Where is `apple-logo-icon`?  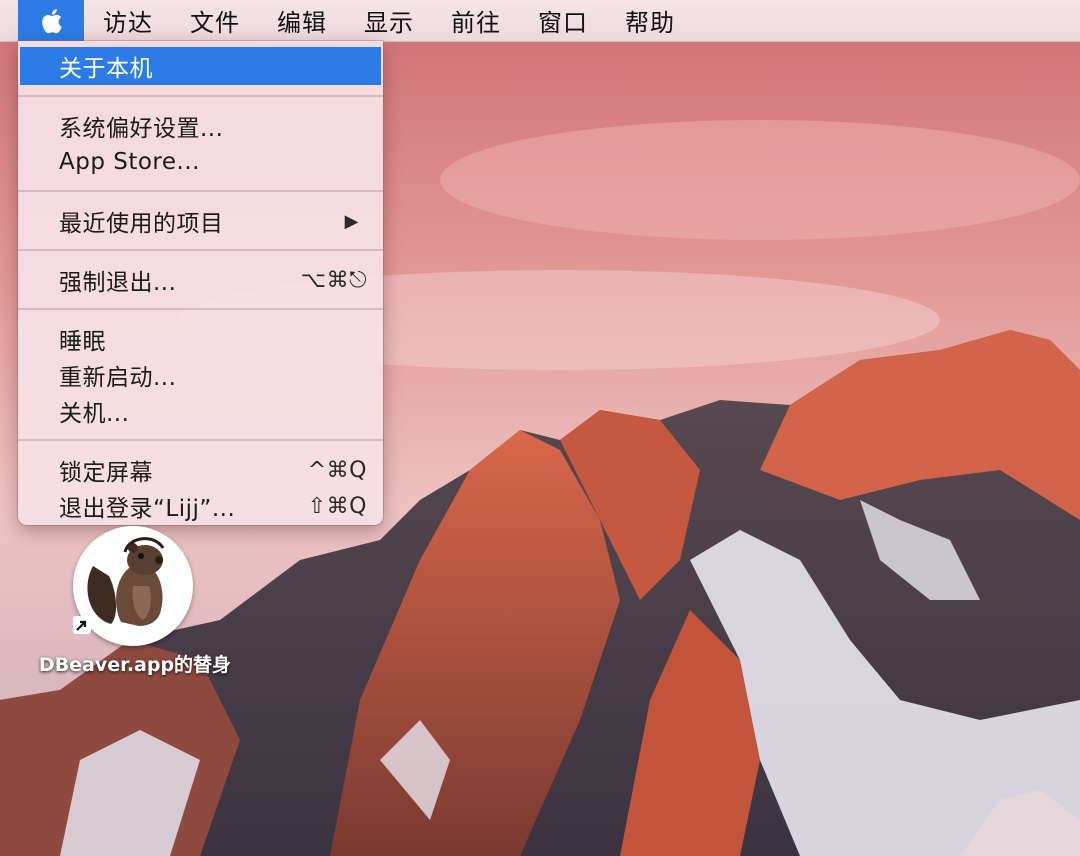
apple-logo-icon is located at coordinates (52, 20).